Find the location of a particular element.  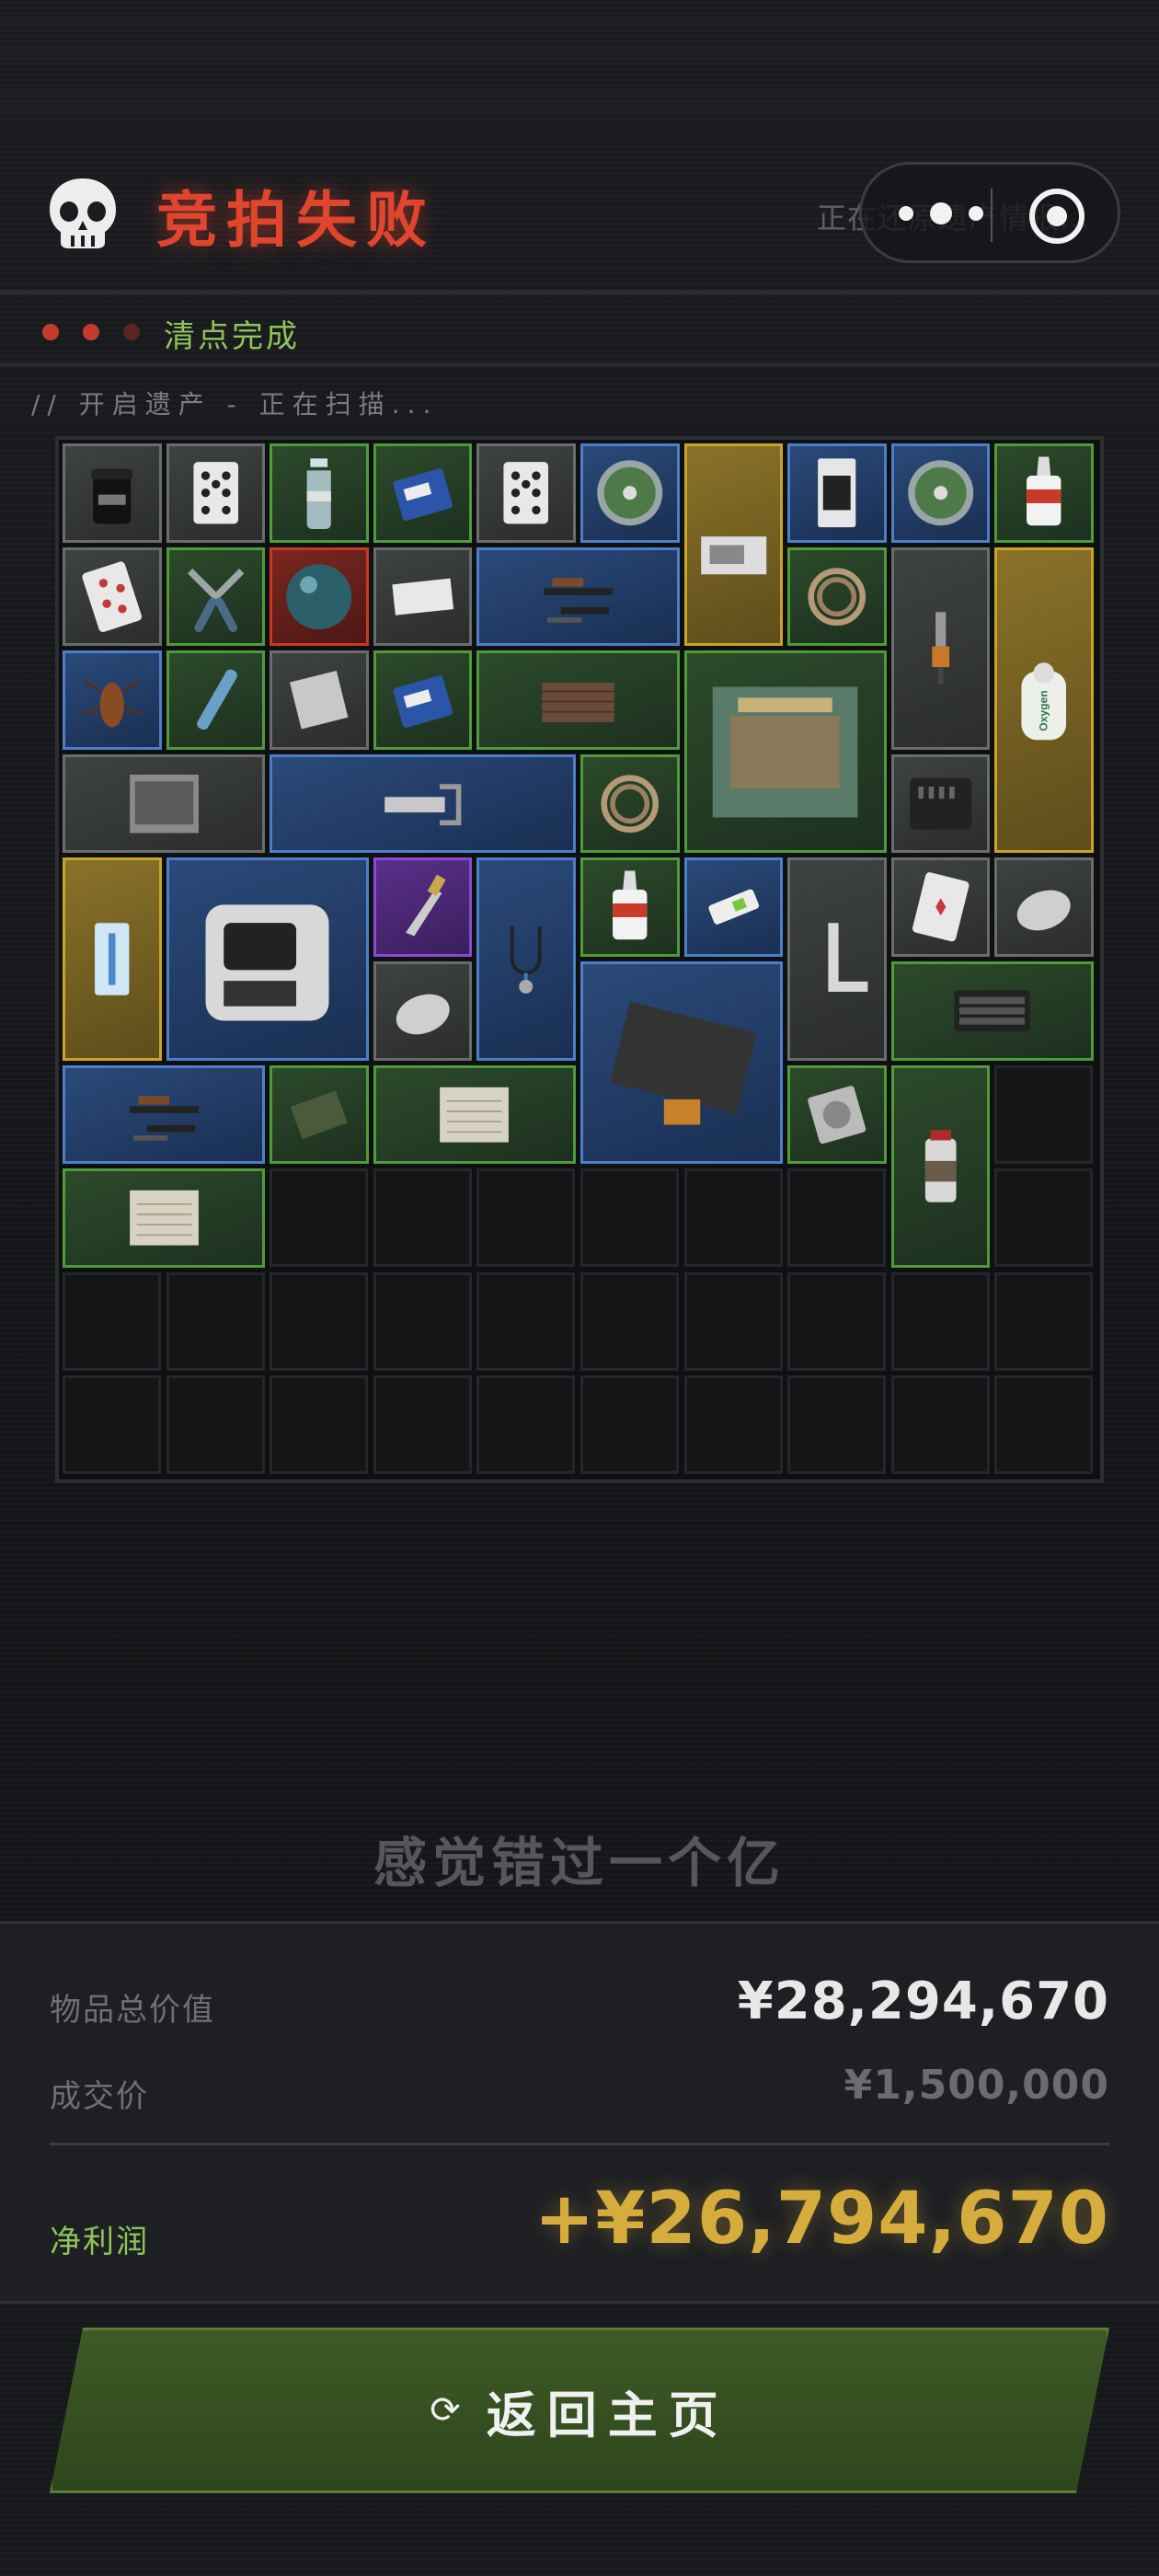

hotel-painting-icon is located at coordinates (785, 752).